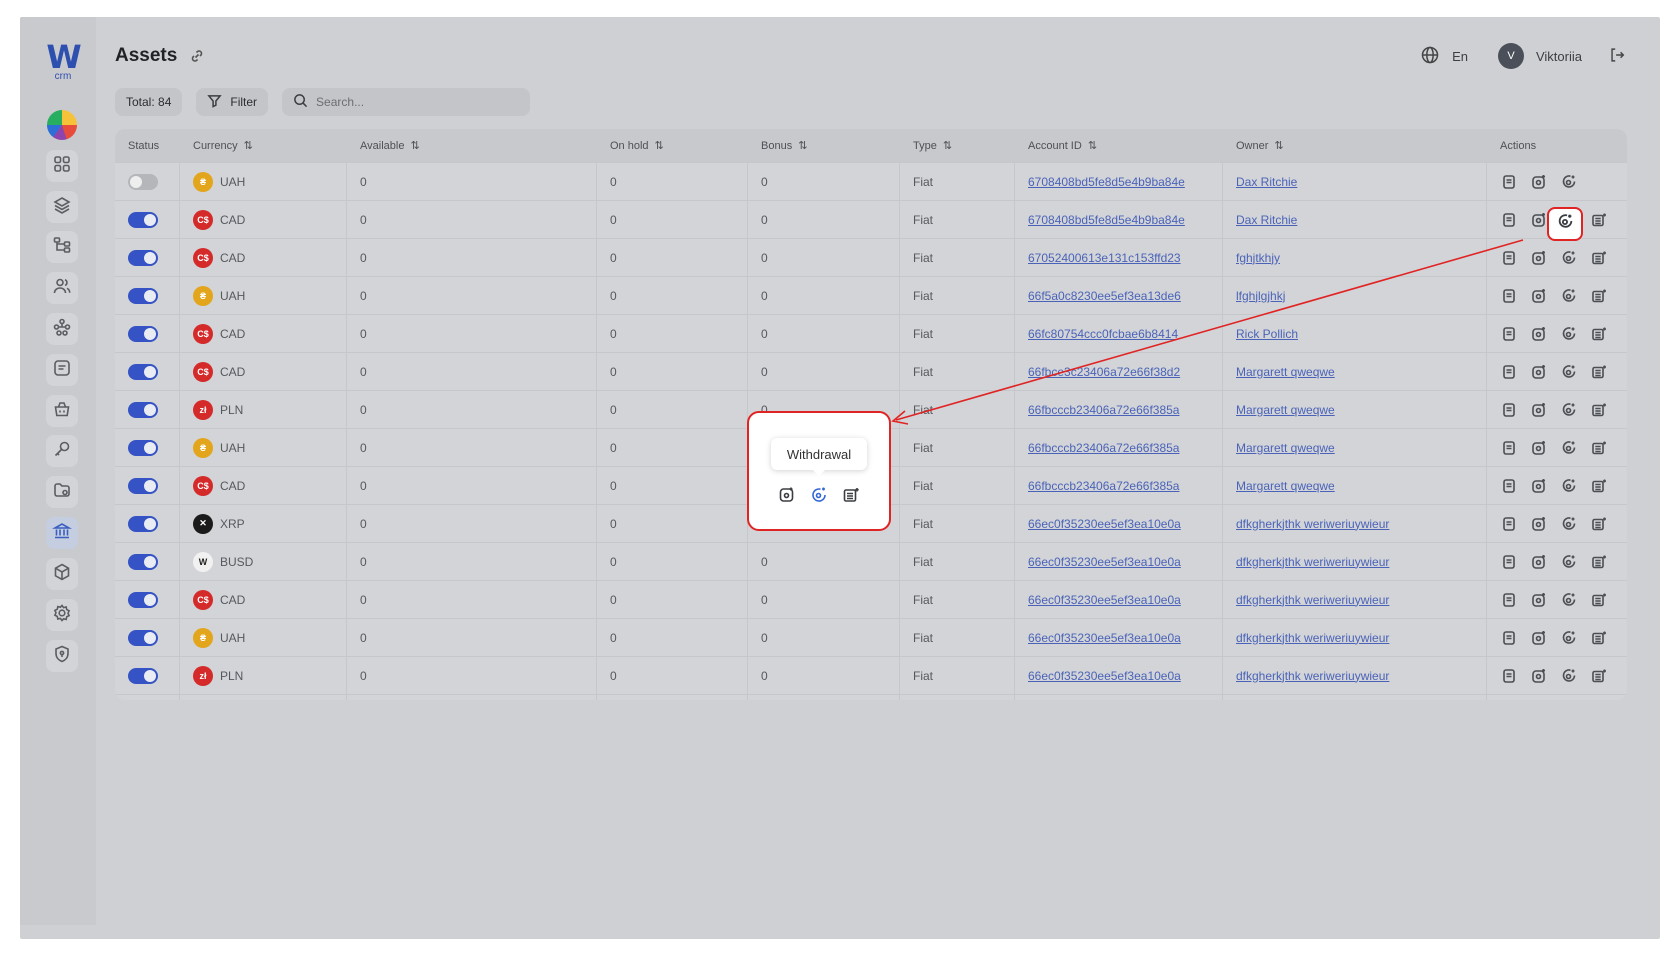  Describe the element at coordinates (62, 370) in the screenshot. I see `sidebar-item-notes` at that location.